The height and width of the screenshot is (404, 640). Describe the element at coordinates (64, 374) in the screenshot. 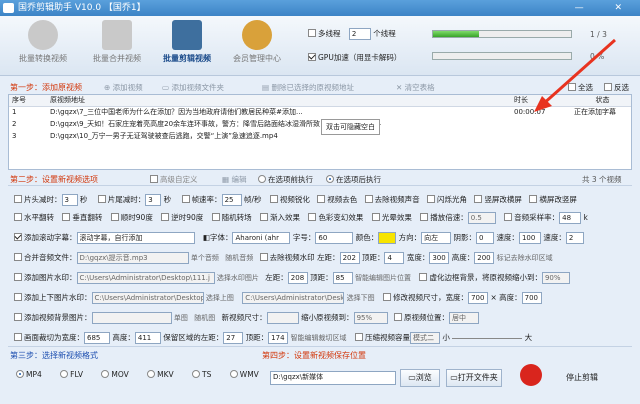

I see `format-radio-flv` at that location.